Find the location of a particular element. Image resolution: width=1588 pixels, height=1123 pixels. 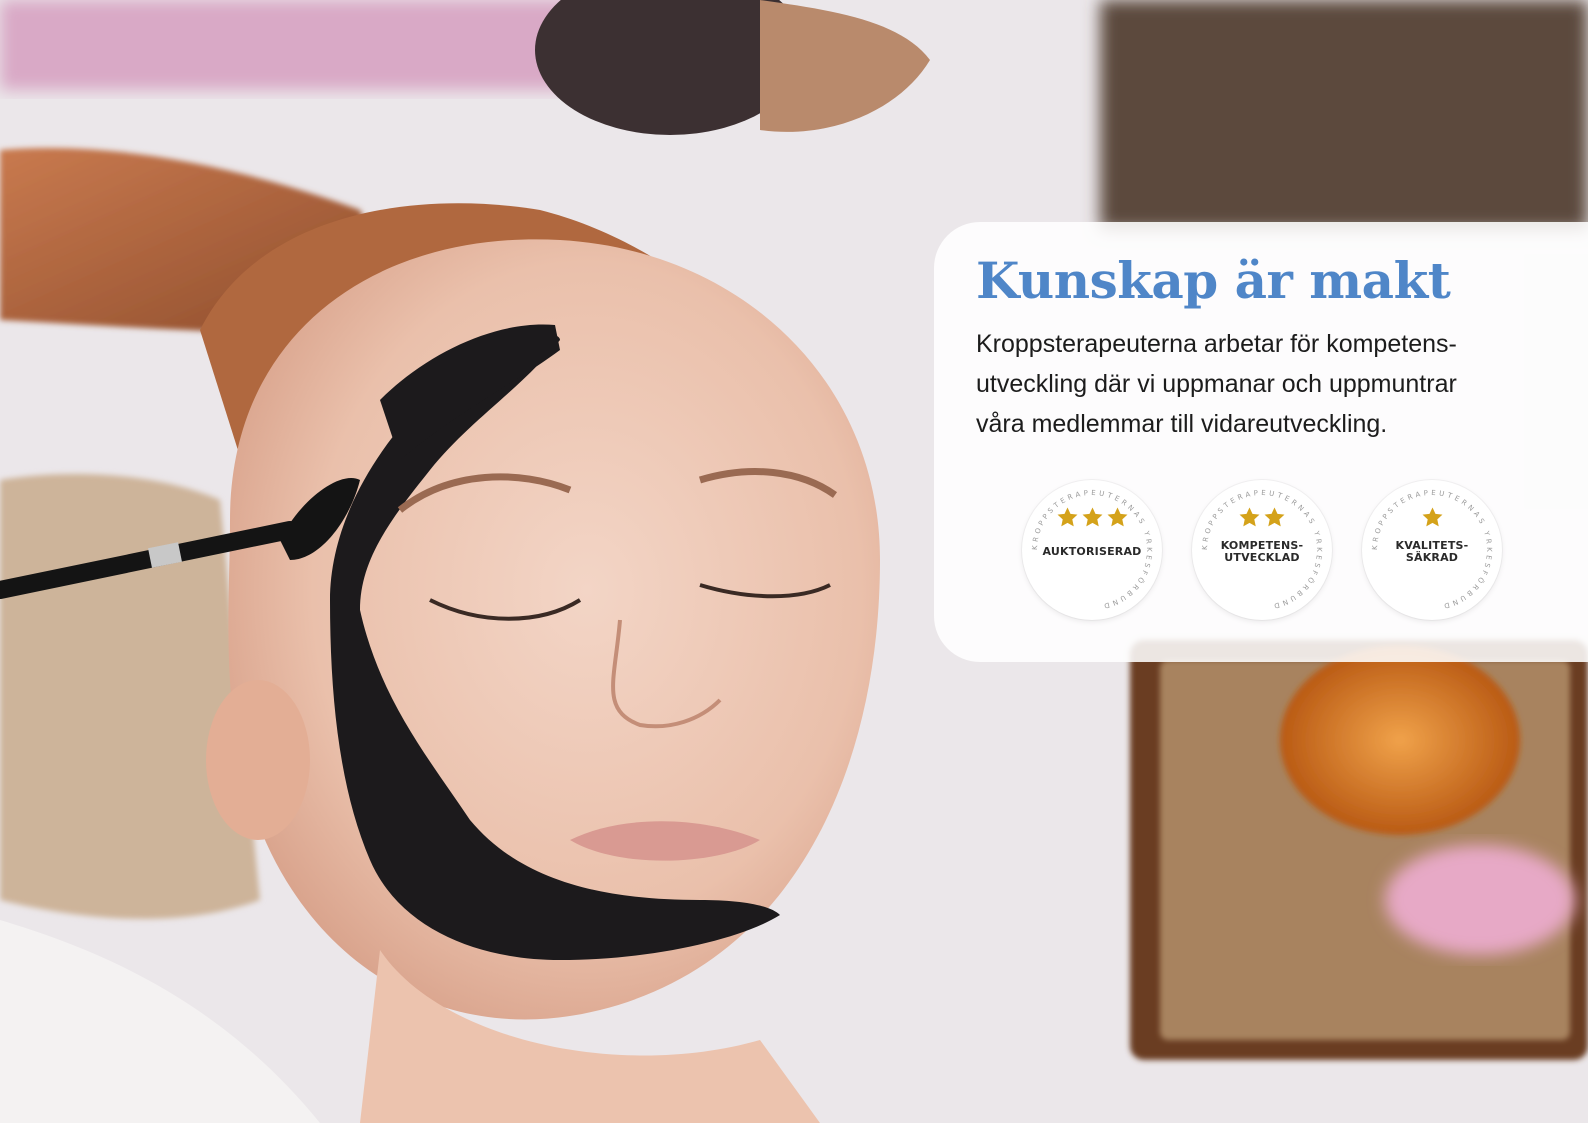

badge-label: AUKTORISERAD is located at coordinates (1092, 552).